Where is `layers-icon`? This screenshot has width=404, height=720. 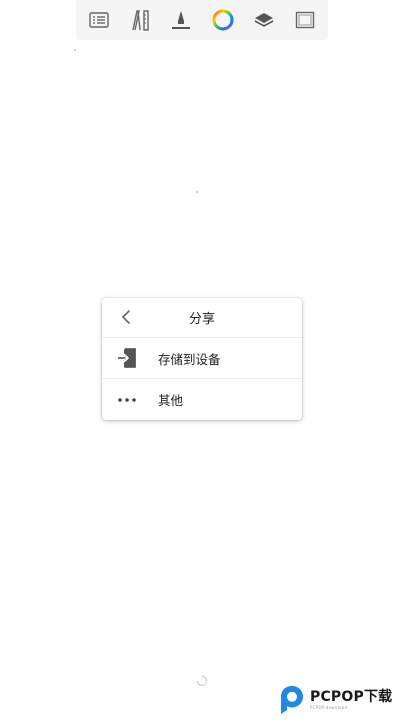 layers-icon is located at coordinates (264, 20).